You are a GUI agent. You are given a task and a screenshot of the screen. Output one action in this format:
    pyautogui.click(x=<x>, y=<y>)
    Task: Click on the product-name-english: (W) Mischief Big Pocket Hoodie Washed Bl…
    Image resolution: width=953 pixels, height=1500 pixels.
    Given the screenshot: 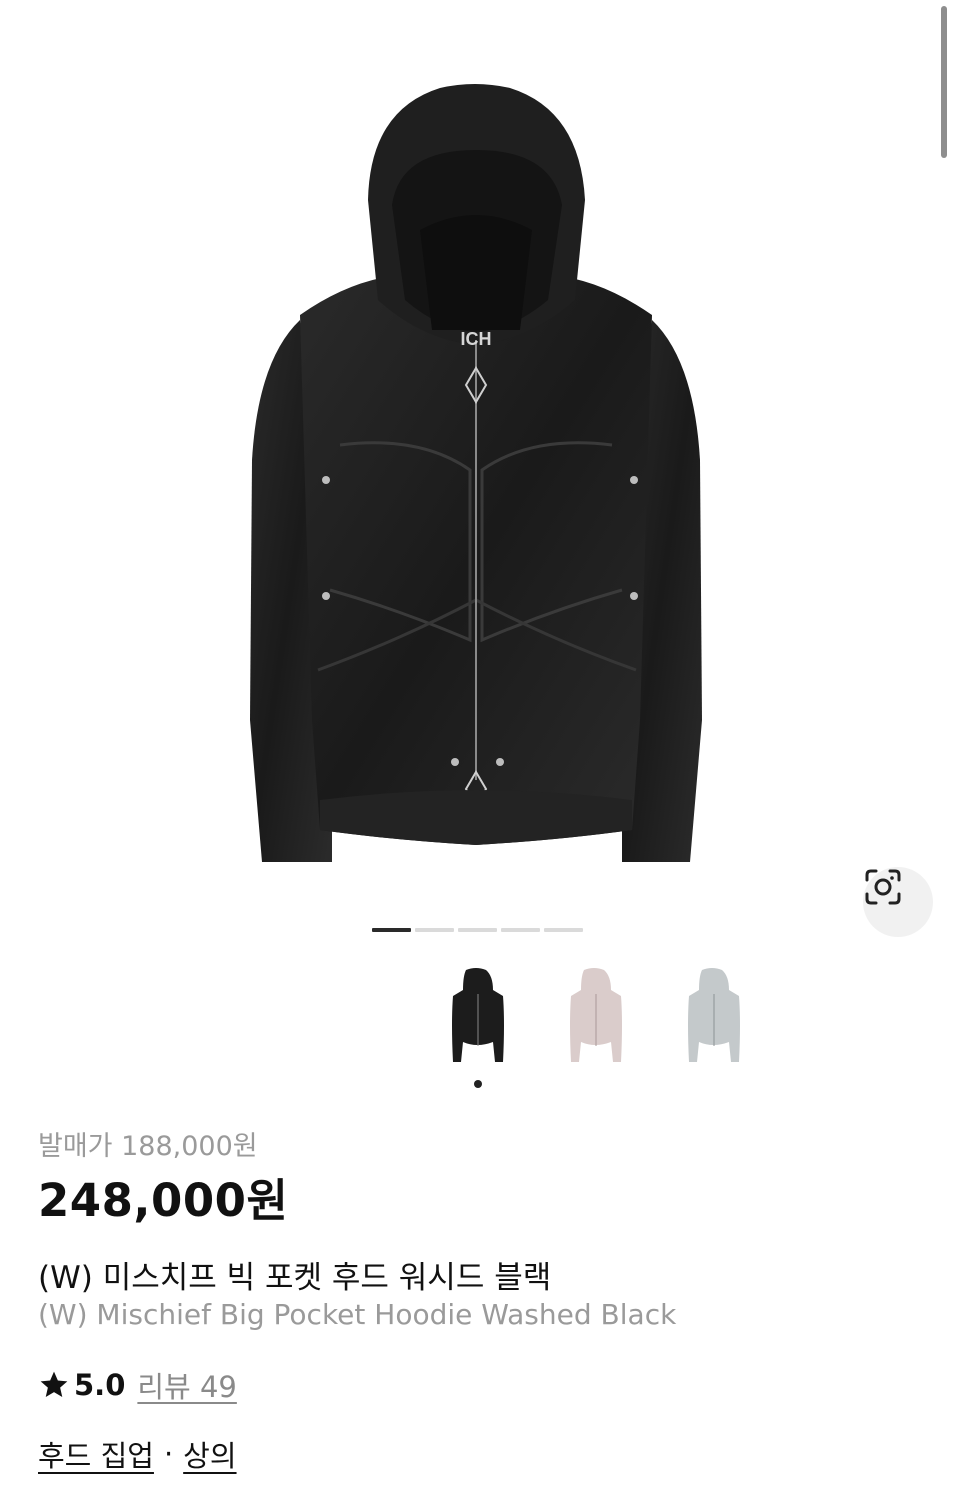 What is the action you would take?
    pyautogui.click(x=357, y=1314)
    